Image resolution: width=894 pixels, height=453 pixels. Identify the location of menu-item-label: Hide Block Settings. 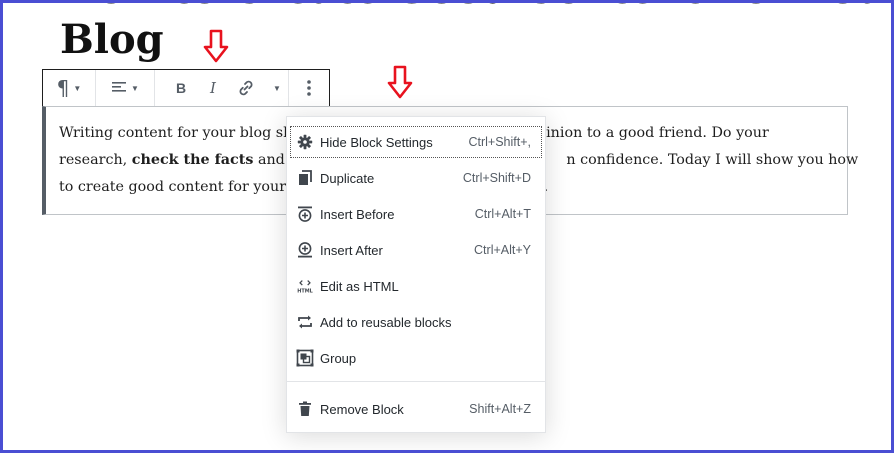
(376, 142).